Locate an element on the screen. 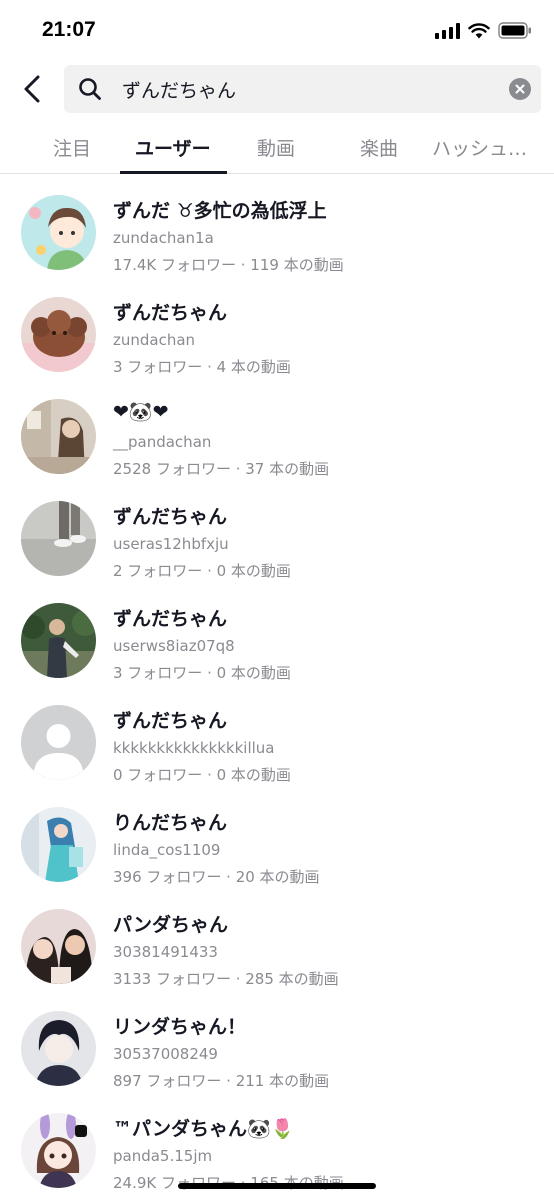 This screenshot has height=1200, width=554. user-handle: panda5.15jm is located at coordinates (163, 1156).